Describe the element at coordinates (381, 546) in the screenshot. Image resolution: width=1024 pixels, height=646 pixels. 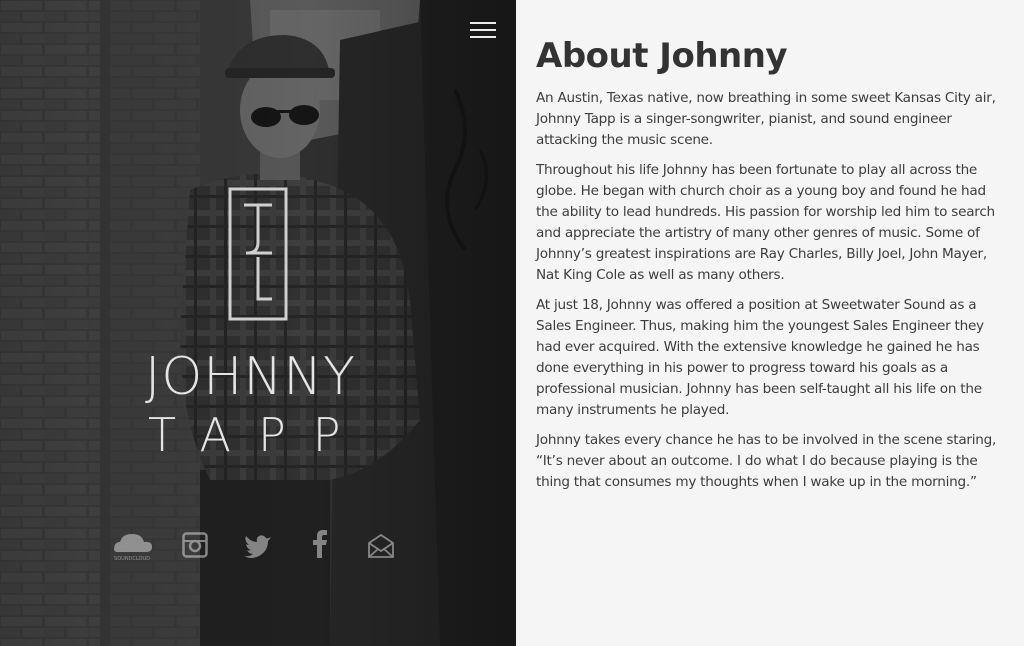
I see `email-icon` at that location.